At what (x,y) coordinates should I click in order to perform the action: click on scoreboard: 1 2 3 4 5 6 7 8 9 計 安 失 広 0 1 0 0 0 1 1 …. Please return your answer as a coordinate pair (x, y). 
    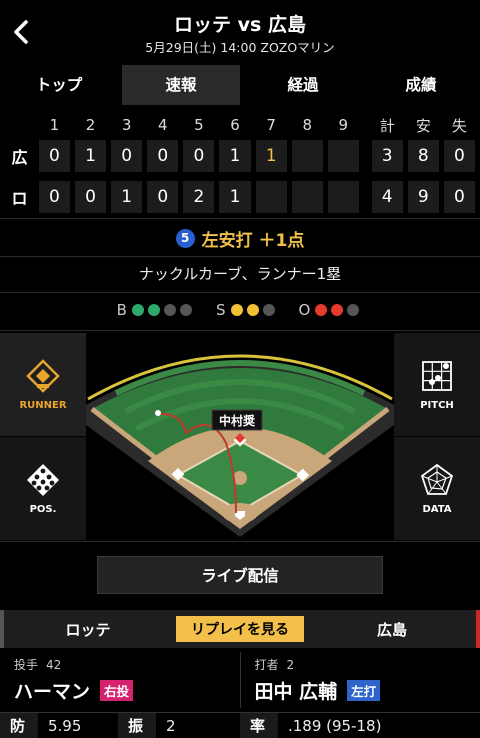
    Looking at the image, I should click on (240, 163).